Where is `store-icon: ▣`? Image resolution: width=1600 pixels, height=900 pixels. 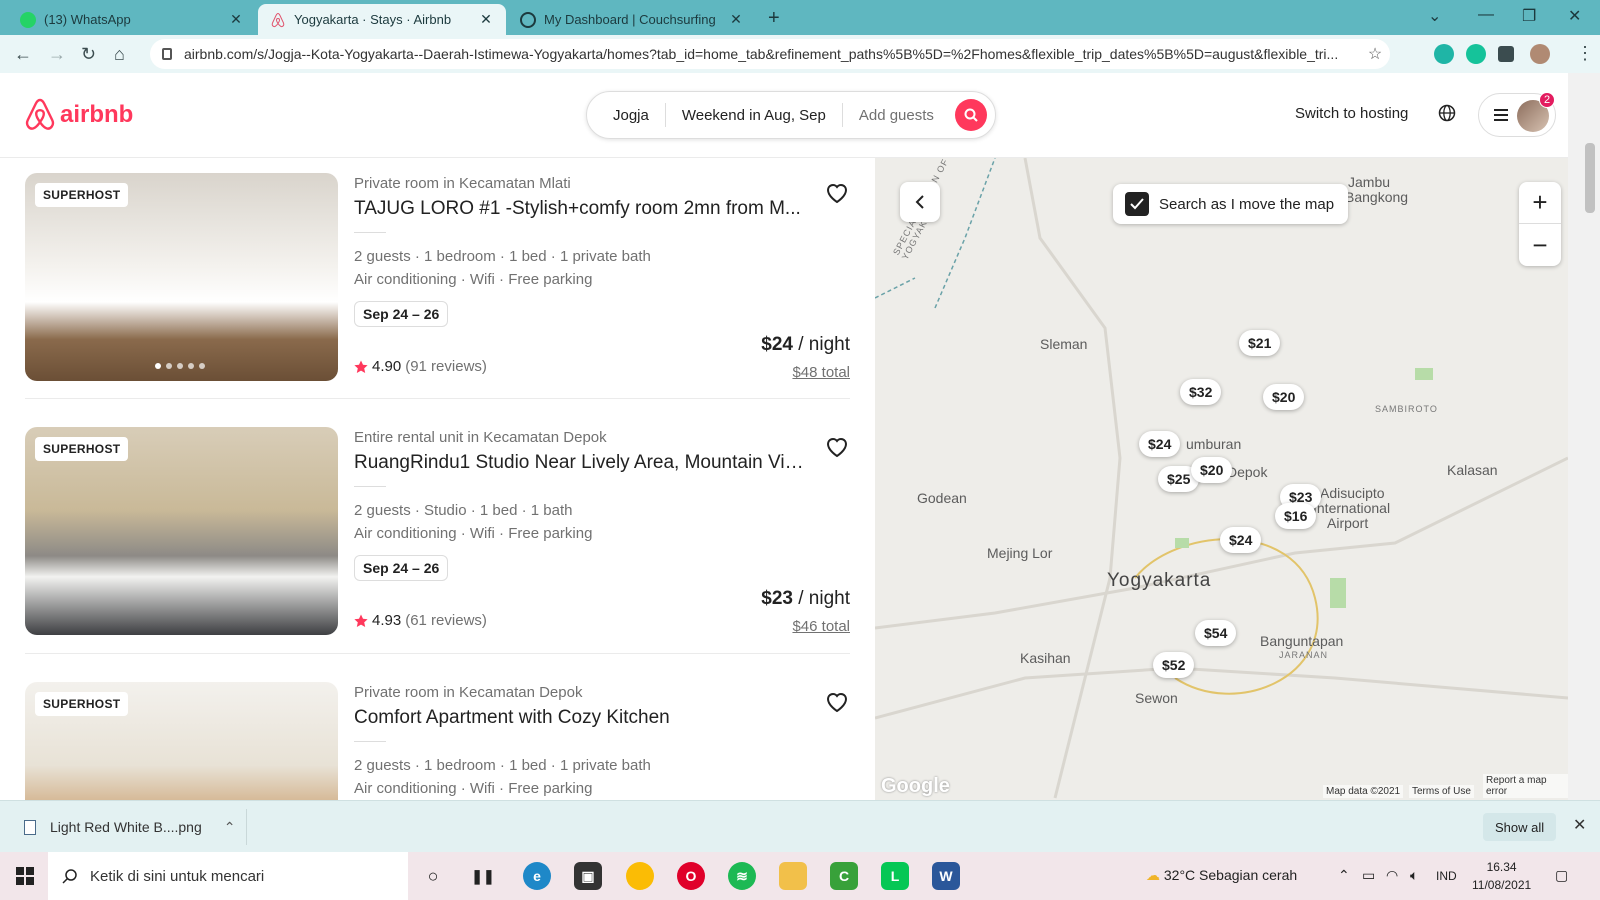 store-icon: ▣ is located at coordinates (588, 876).